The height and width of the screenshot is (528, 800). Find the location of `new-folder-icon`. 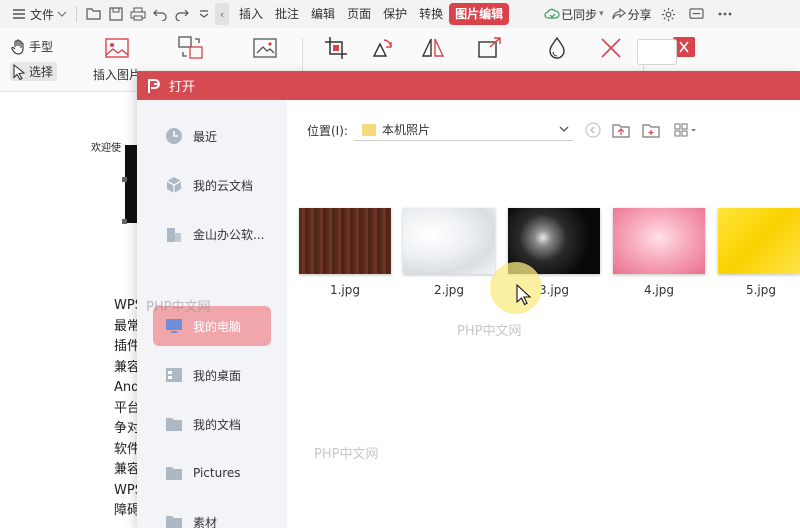

new-folder-icon is located at coordinates (651, 130).